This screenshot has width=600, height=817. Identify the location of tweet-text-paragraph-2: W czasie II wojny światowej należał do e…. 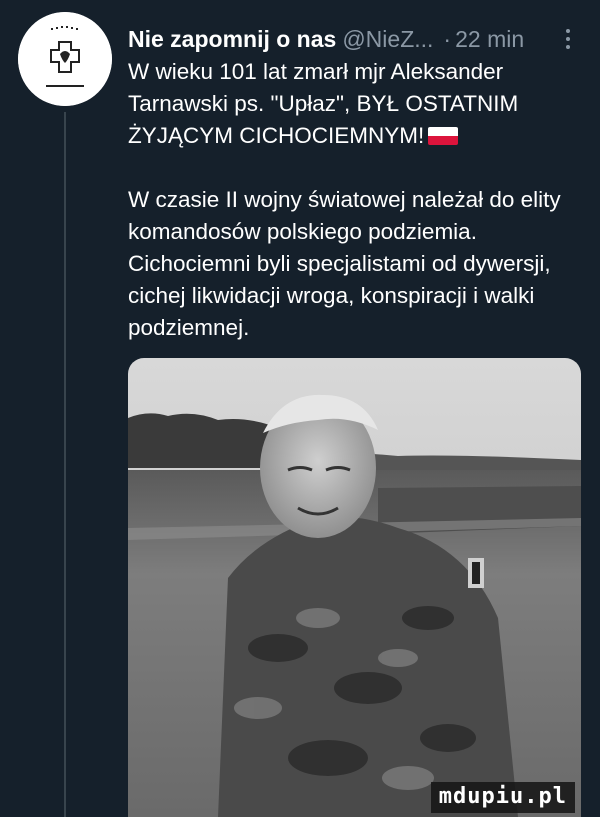
(344, 263).